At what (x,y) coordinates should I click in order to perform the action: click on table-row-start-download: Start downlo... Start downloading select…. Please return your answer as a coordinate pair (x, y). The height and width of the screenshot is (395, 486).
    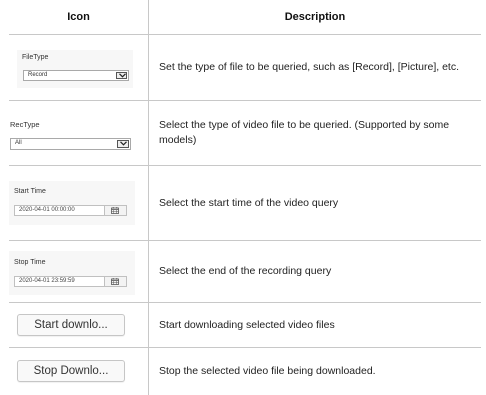
    Looking at the image, I should click on (245, 325).